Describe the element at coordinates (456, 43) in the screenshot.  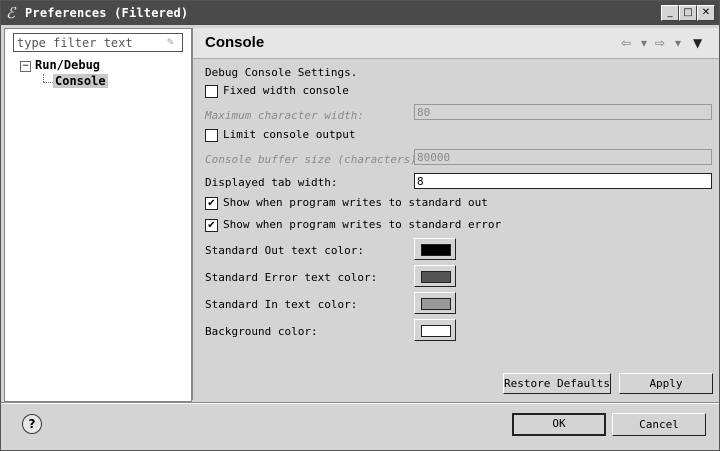
I see `page-header: Console ⇦ ▾ ⇨ ▾ ▼` at that location.